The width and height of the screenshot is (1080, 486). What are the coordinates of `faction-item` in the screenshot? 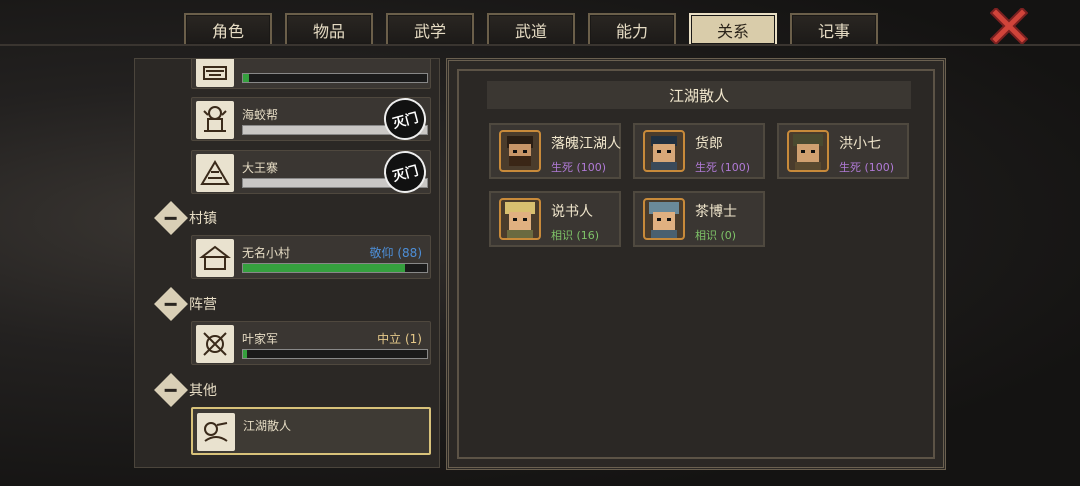 It's located at (311, 74).